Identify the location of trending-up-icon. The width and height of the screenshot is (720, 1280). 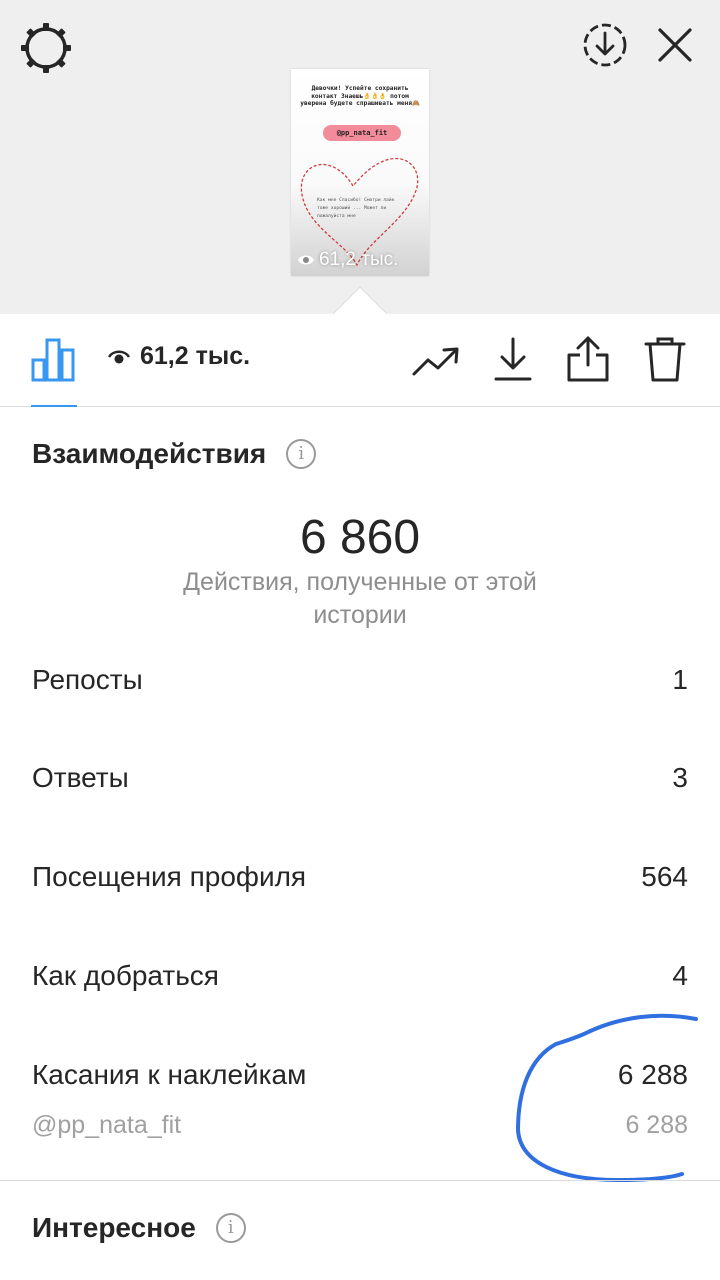
(435, 361).